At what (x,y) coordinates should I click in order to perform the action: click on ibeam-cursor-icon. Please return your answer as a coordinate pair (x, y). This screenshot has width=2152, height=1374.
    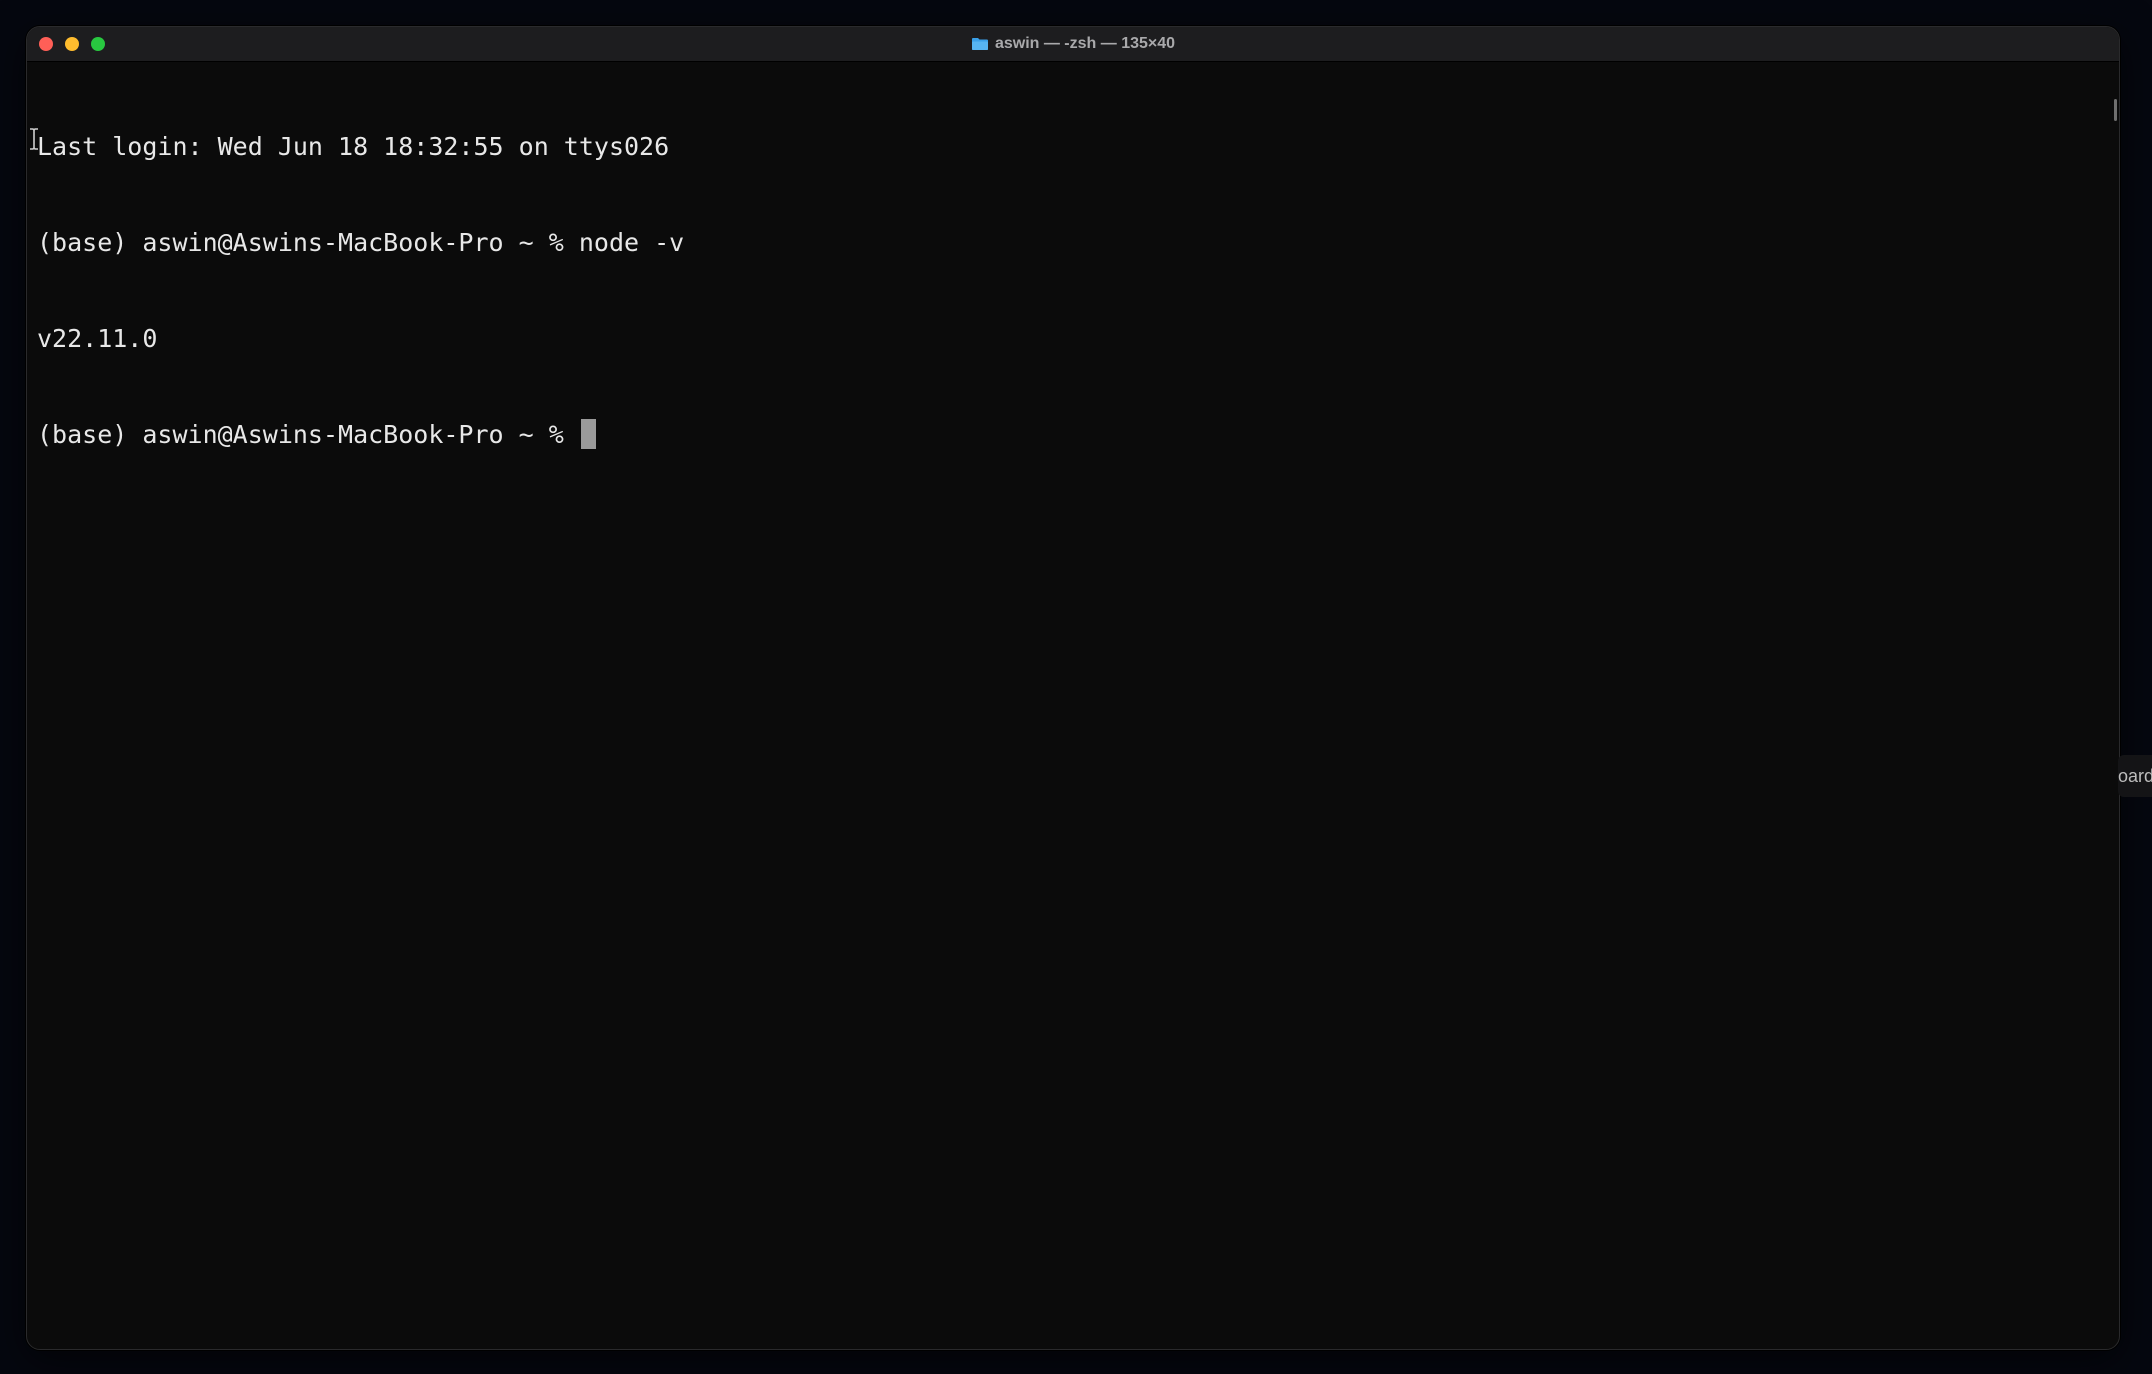
    Looking at the image, I should click on (34, 139).